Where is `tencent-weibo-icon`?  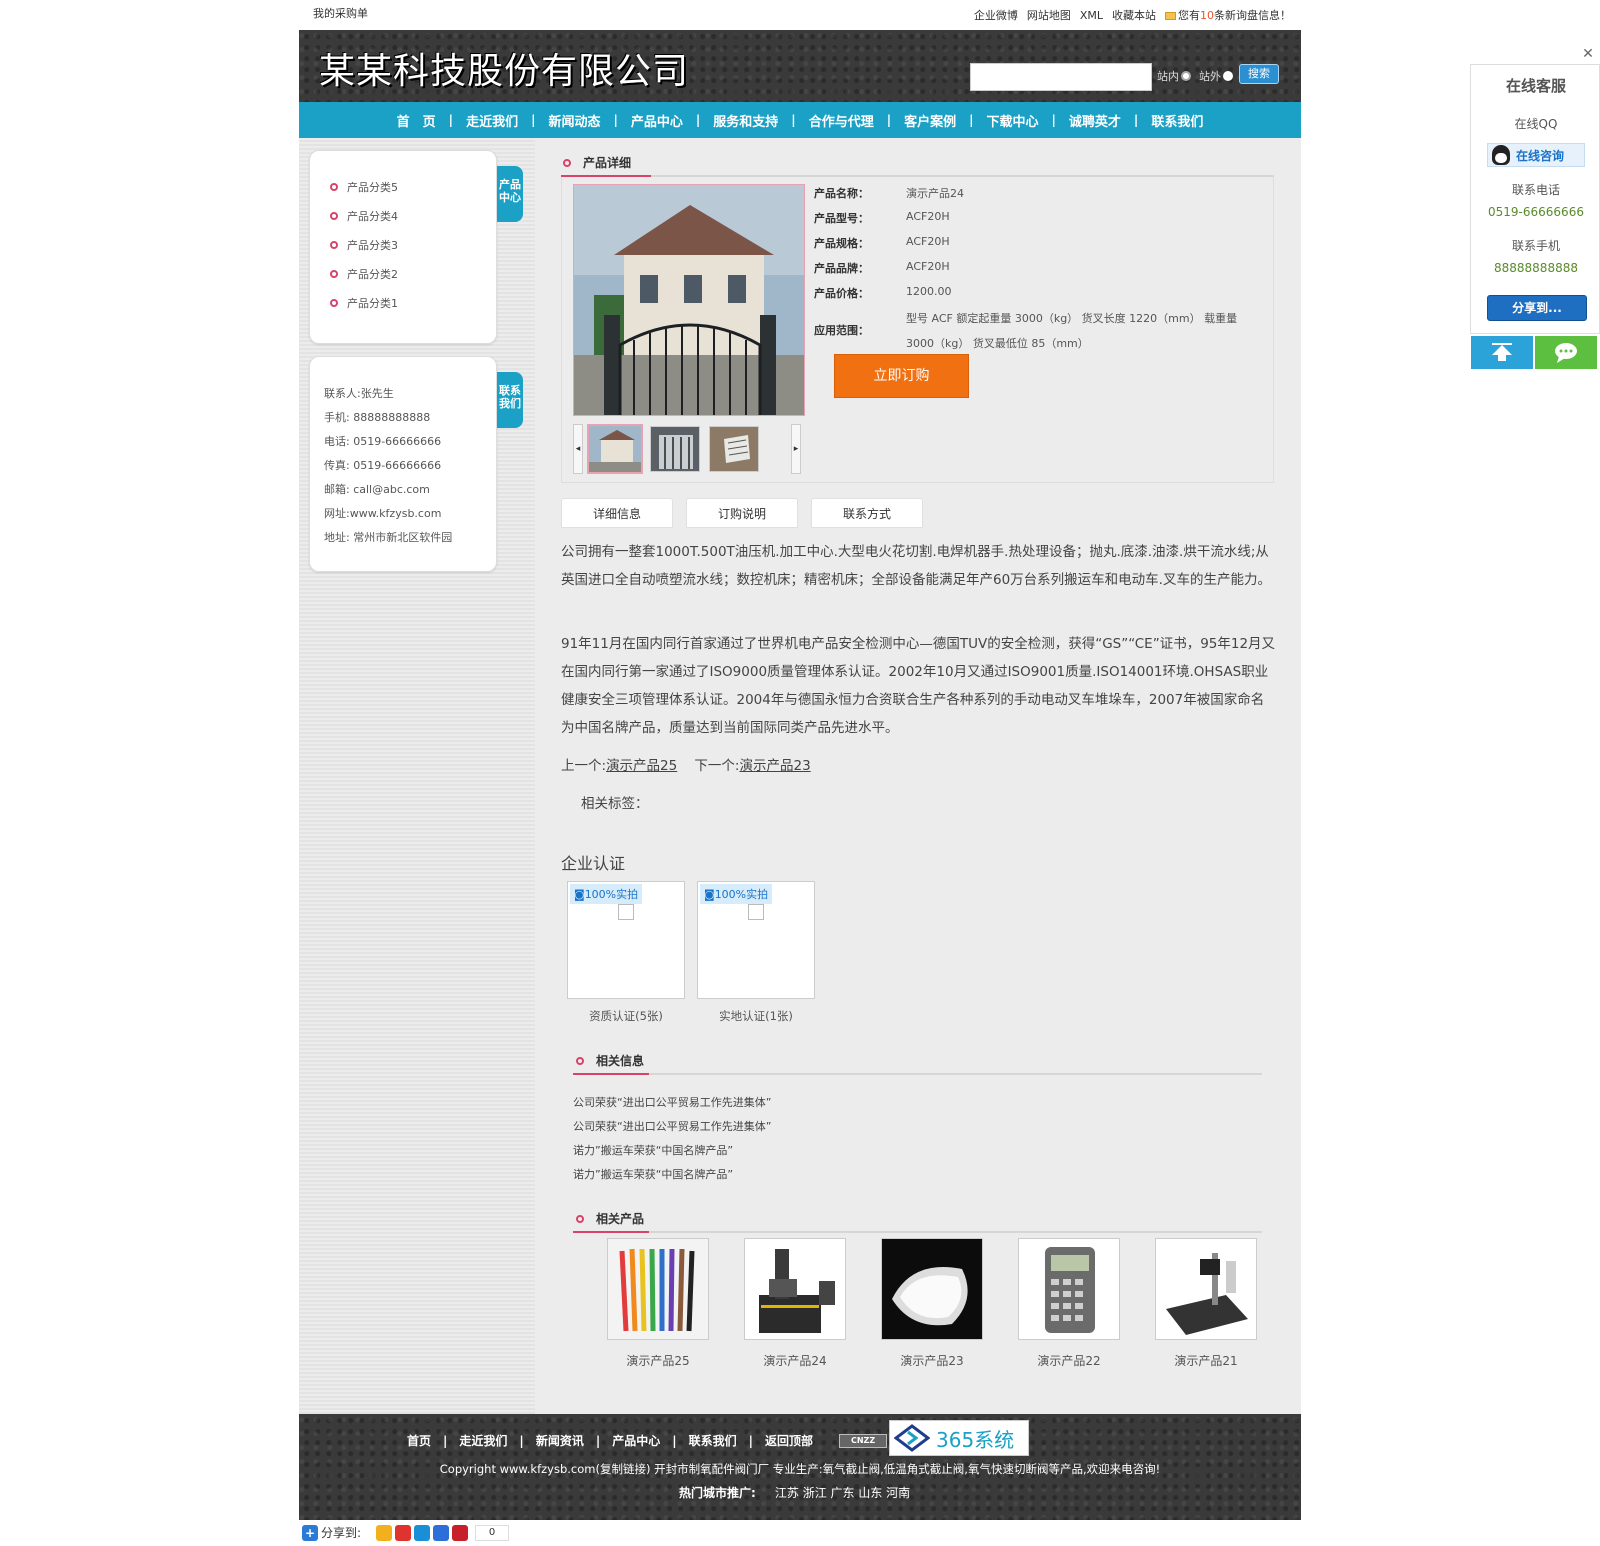
tencent-weibo-icon is located at coordinates (422, 1532).